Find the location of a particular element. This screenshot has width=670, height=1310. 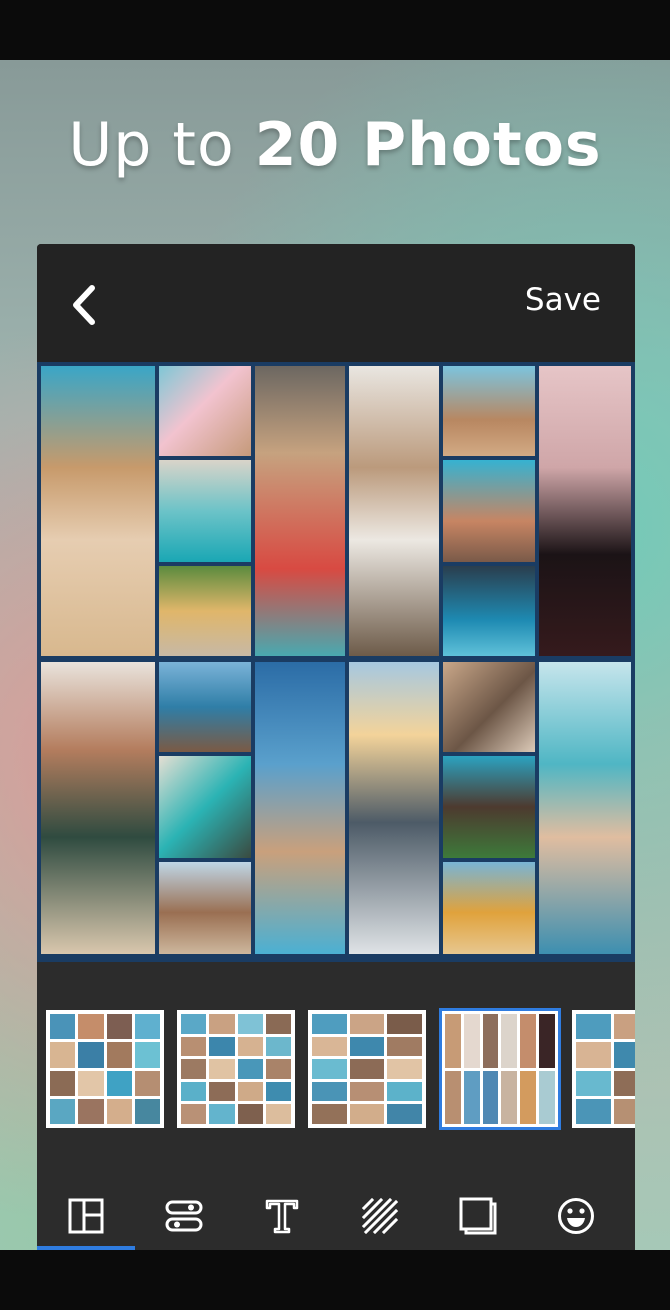

editor-toolbar is located at coordinates (336, 1217).